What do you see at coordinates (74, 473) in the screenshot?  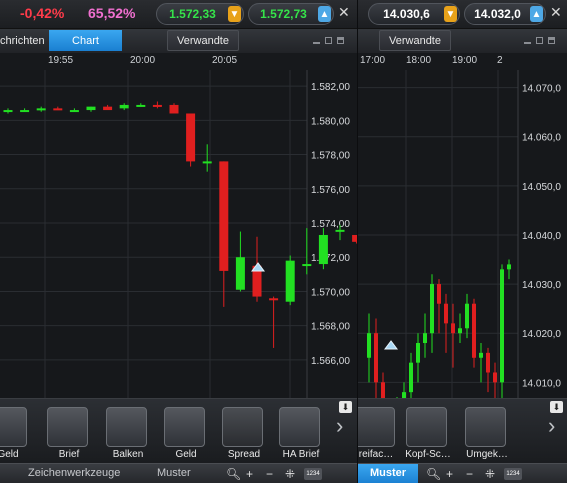 I see `drawing-tools-tab: Zeichenwerkzeuge` at bounding box center [74, 473].